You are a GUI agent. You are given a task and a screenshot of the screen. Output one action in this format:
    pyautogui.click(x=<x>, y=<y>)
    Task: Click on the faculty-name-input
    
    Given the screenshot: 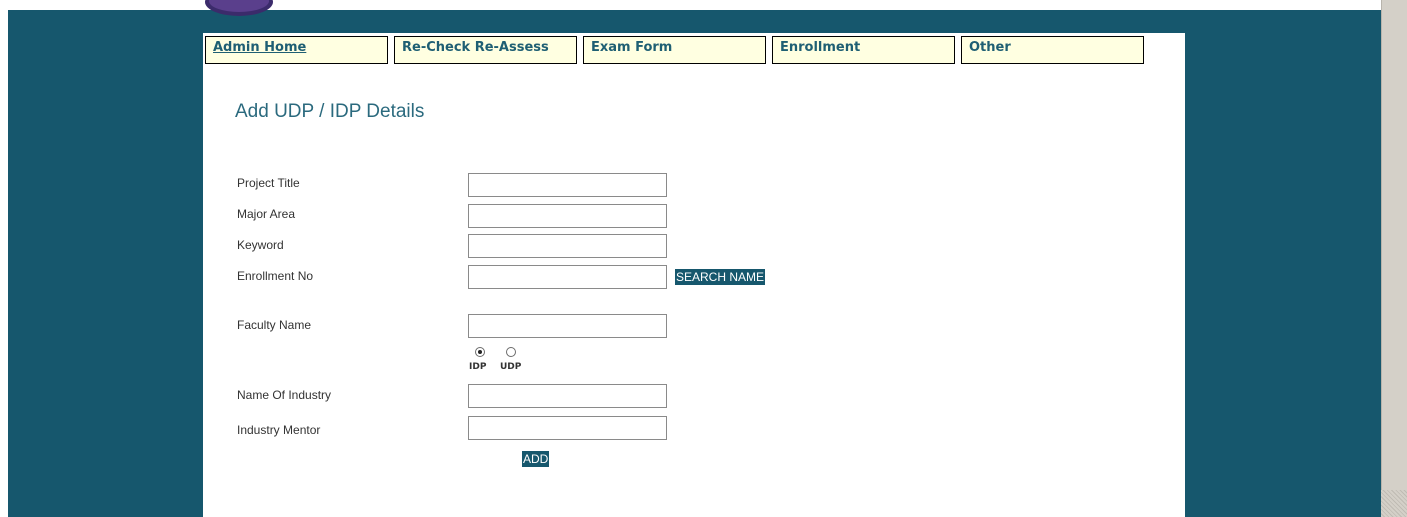 What is the action you would take?
    pyautogui.click(x=567, y=326)
    